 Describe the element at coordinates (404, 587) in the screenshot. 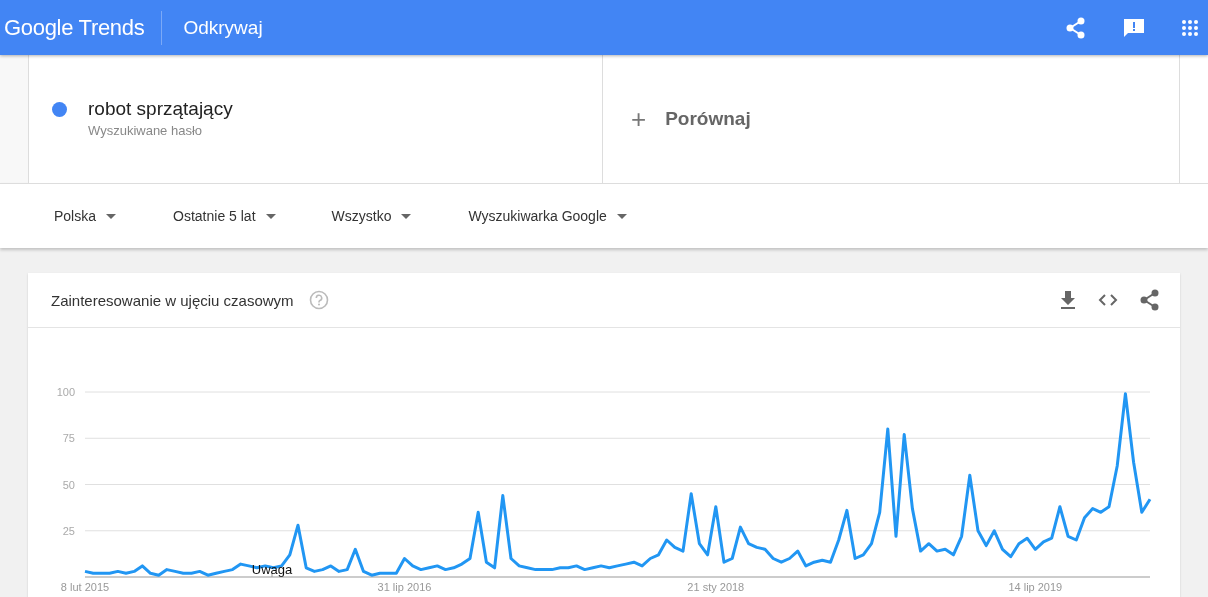

I see `x-axis-label: 31 lip 2016` at that location.